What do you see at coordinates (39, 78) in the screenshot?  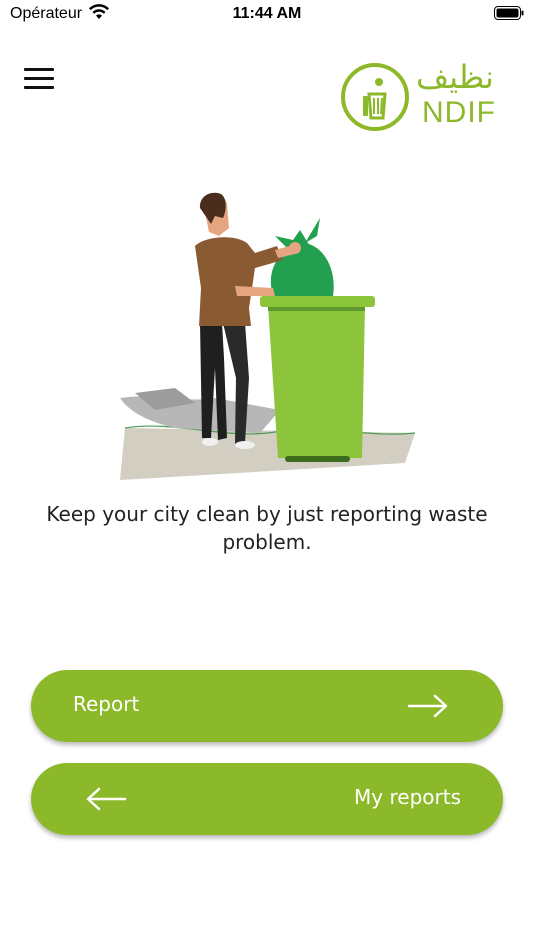 I see `hamburger-menu-icon` at bounding box center [39, 78].